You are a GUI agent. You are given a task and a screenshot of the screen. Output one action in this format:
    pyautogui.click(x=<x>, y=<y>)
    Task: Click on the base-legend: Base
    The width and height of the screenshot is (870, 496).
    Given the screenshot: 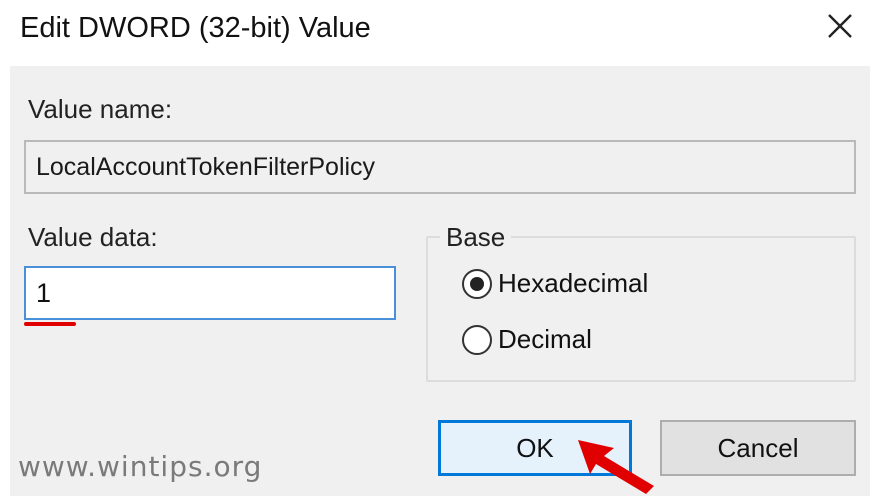 What is the action you would take?
    pyautogui.click(x=476, y=237)
    